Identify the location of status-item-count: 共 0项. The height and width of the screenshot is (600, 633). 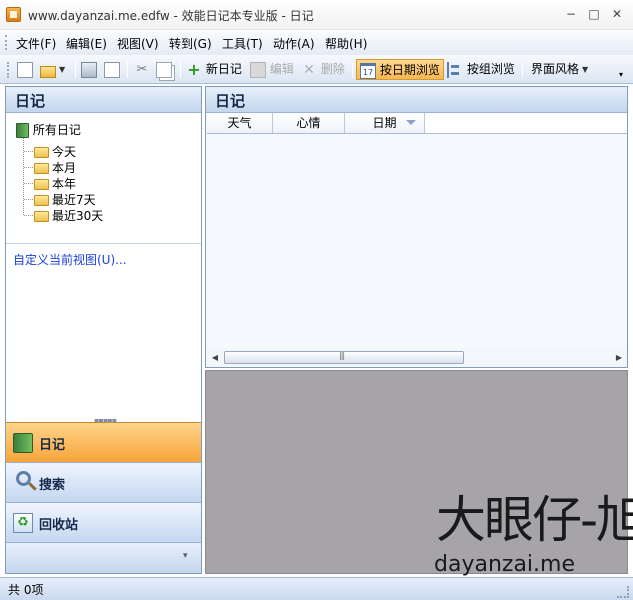
(26, 590).